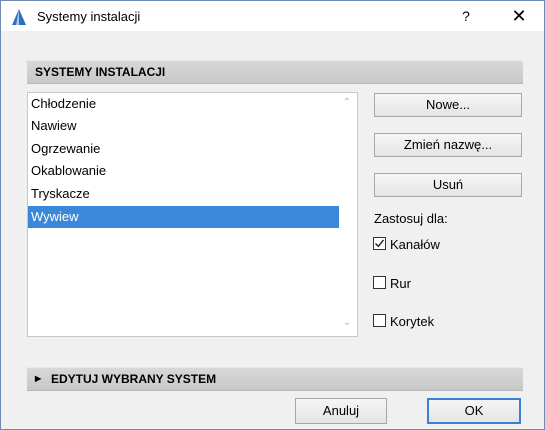  What do you see at coordinates (100, 72) in the screenshot?
I see `section-title: SYSTEMY INSTALACJI` at bounding box center [100, 72].